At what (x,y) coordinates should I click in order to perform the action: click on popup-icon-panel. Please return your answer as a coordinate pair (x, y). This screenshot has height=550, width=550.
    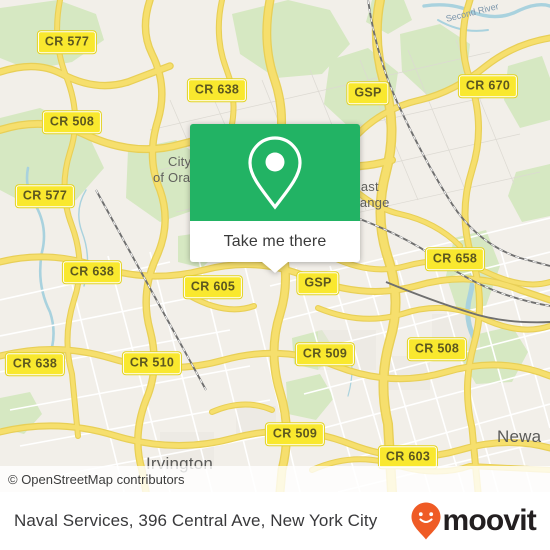
    Looking at the image, I should click on (275, 172).